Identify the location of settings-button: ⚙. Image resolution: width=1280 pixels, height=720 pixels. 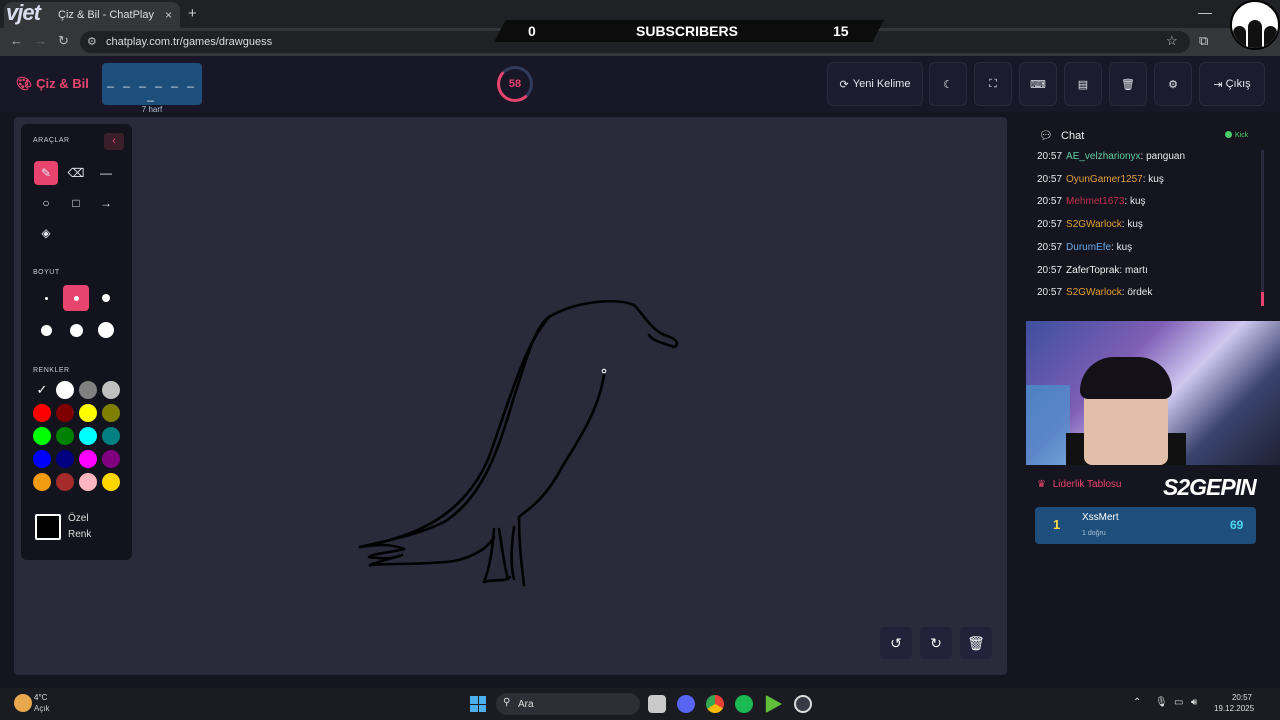
(1173, 84).